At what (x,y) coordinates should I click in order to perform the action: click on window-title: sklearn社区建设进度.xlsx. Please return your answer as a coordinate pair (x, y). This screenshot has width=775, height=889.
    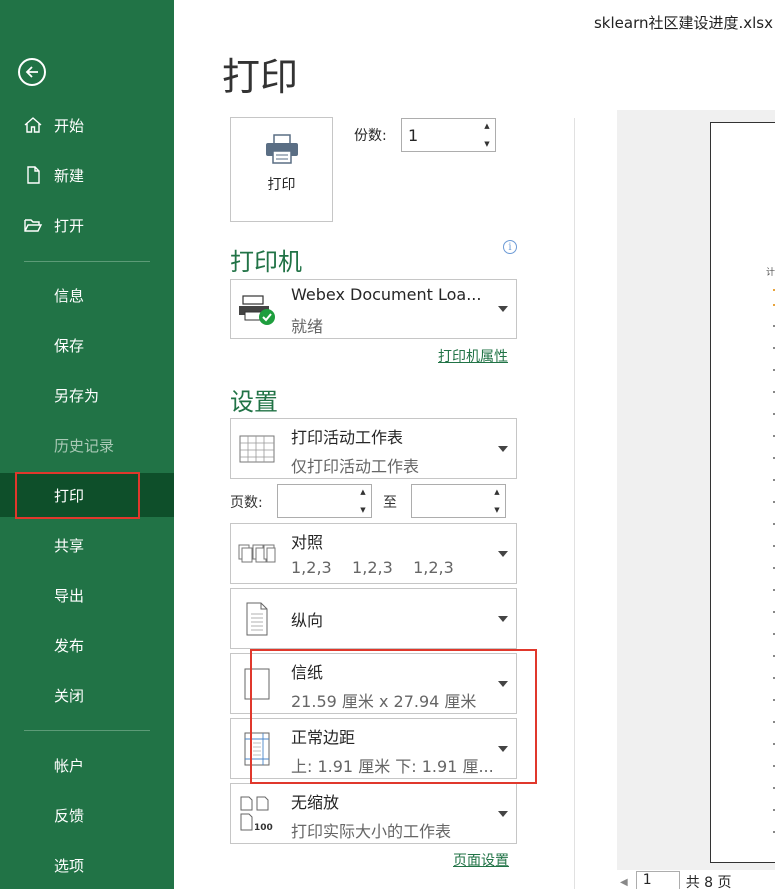
    Looking at the image, I should click on (683, 23).